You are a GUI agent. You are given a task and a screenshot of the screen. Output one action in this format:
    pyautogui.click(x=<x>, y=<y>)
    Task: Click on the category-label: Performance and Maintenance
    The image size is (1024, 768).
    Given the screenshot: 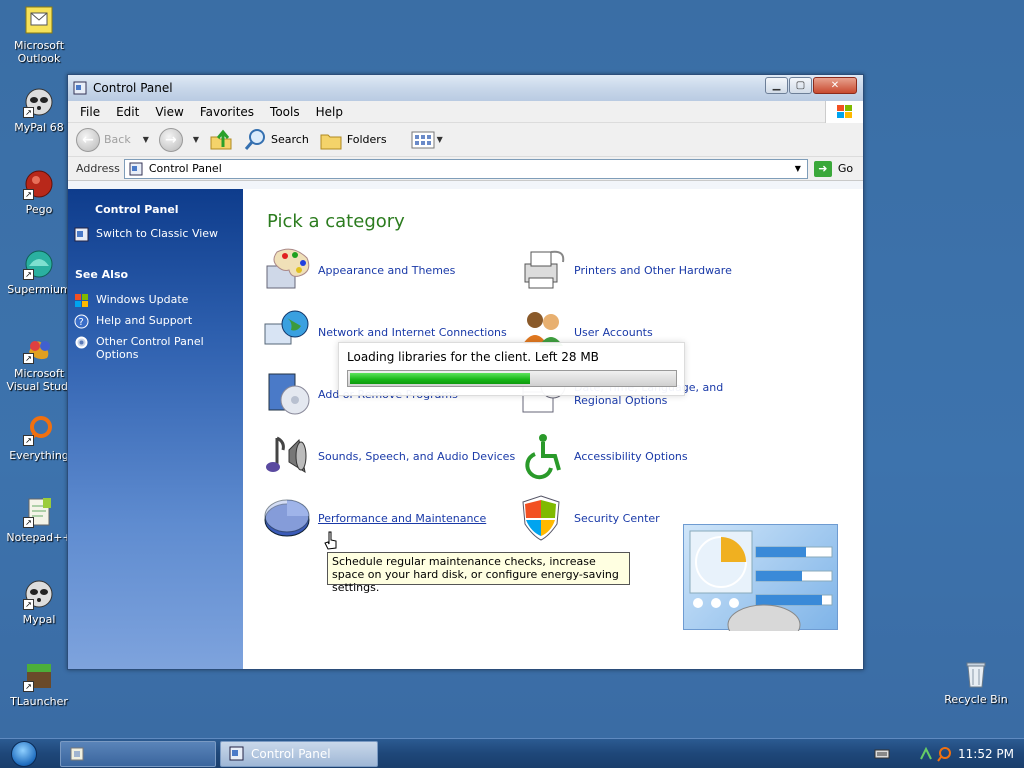 What is the action you would take?
    pyautogui.click(x=402, y=518)
    